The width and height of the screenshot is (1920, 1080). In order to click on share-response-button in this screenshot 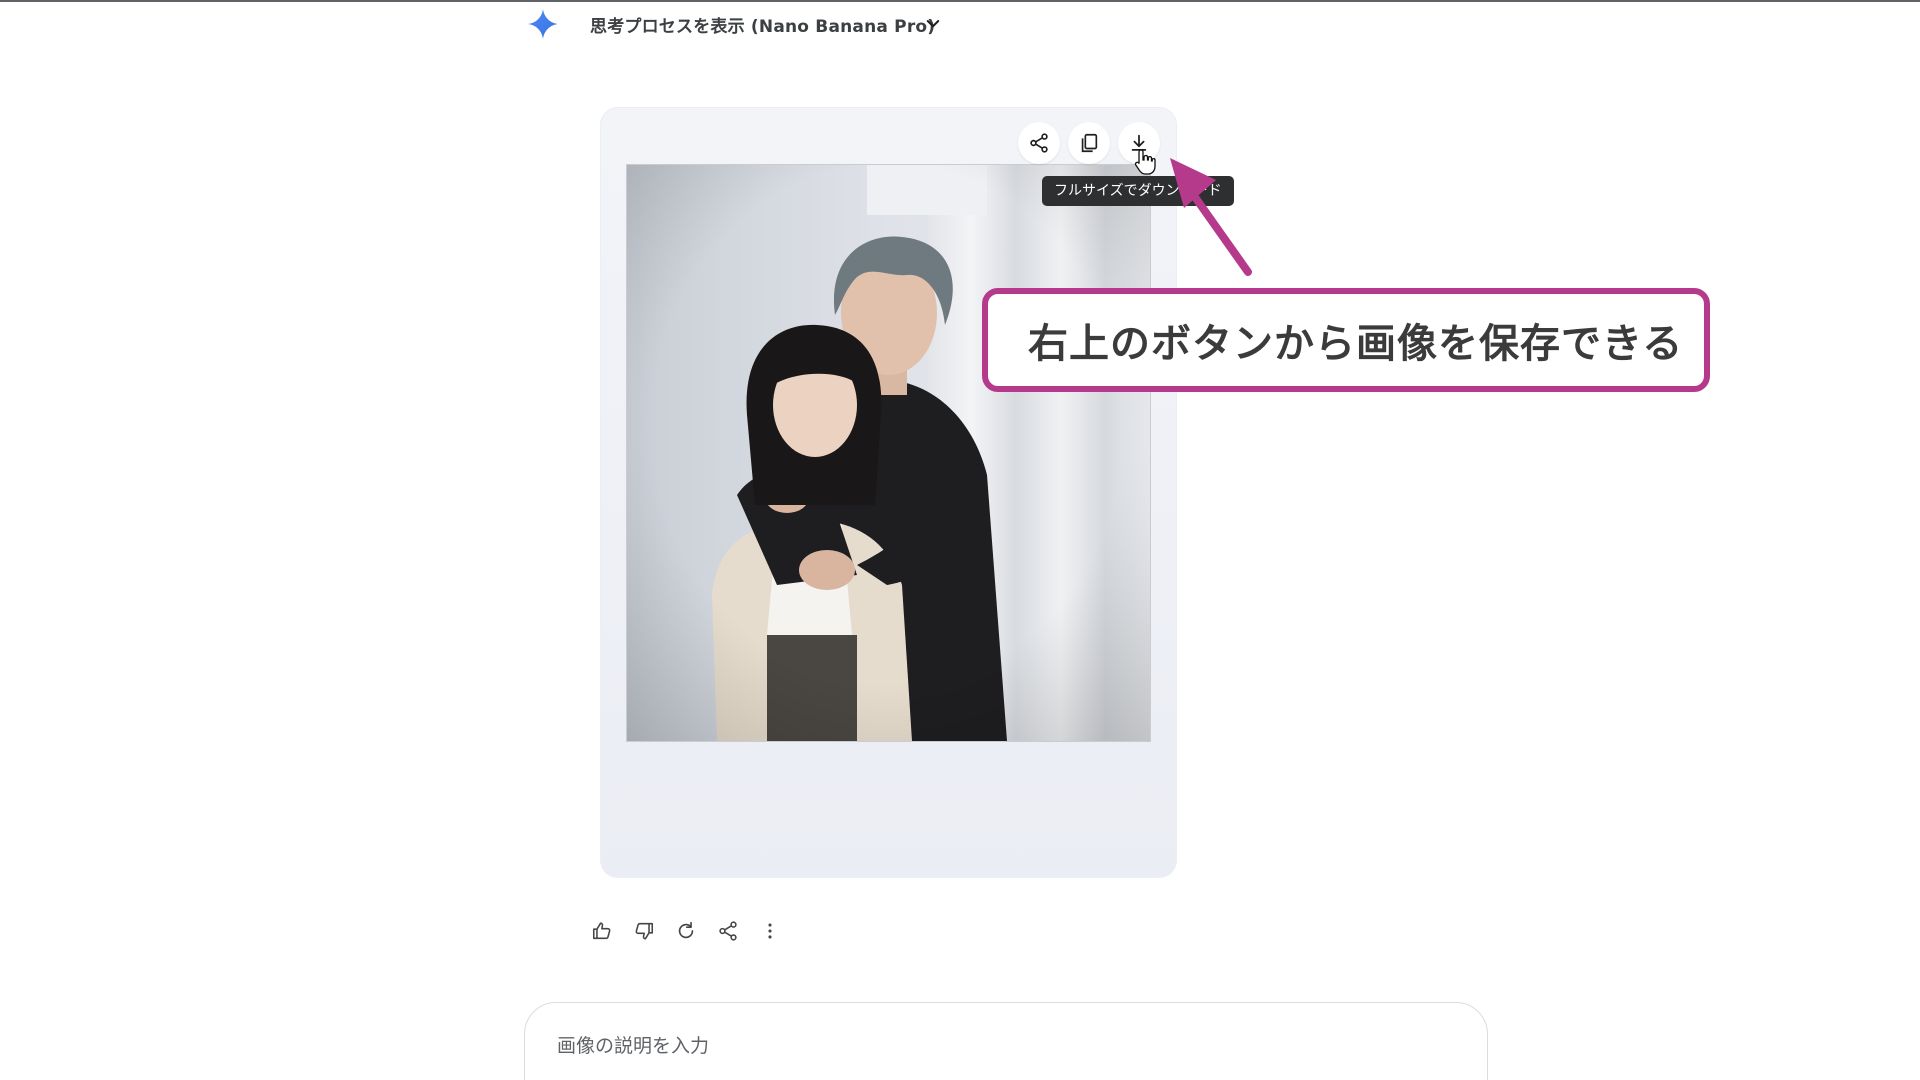, I will do `click(728, 931)`.